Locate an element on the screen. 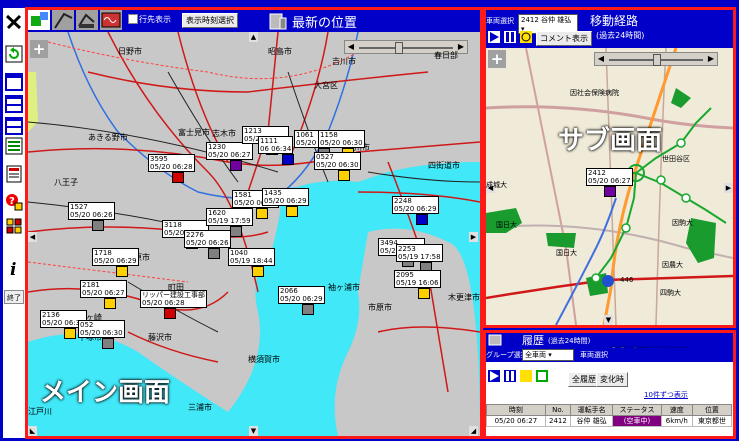 This screenshot has width=739, height=441. info-icon: i is located at coordinates (14, 268).